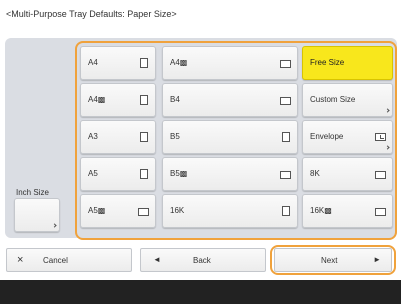  Describe the element at coordinates (157, 259) in the screenshot. I see `left-arrow-icon: ◄` at that location.